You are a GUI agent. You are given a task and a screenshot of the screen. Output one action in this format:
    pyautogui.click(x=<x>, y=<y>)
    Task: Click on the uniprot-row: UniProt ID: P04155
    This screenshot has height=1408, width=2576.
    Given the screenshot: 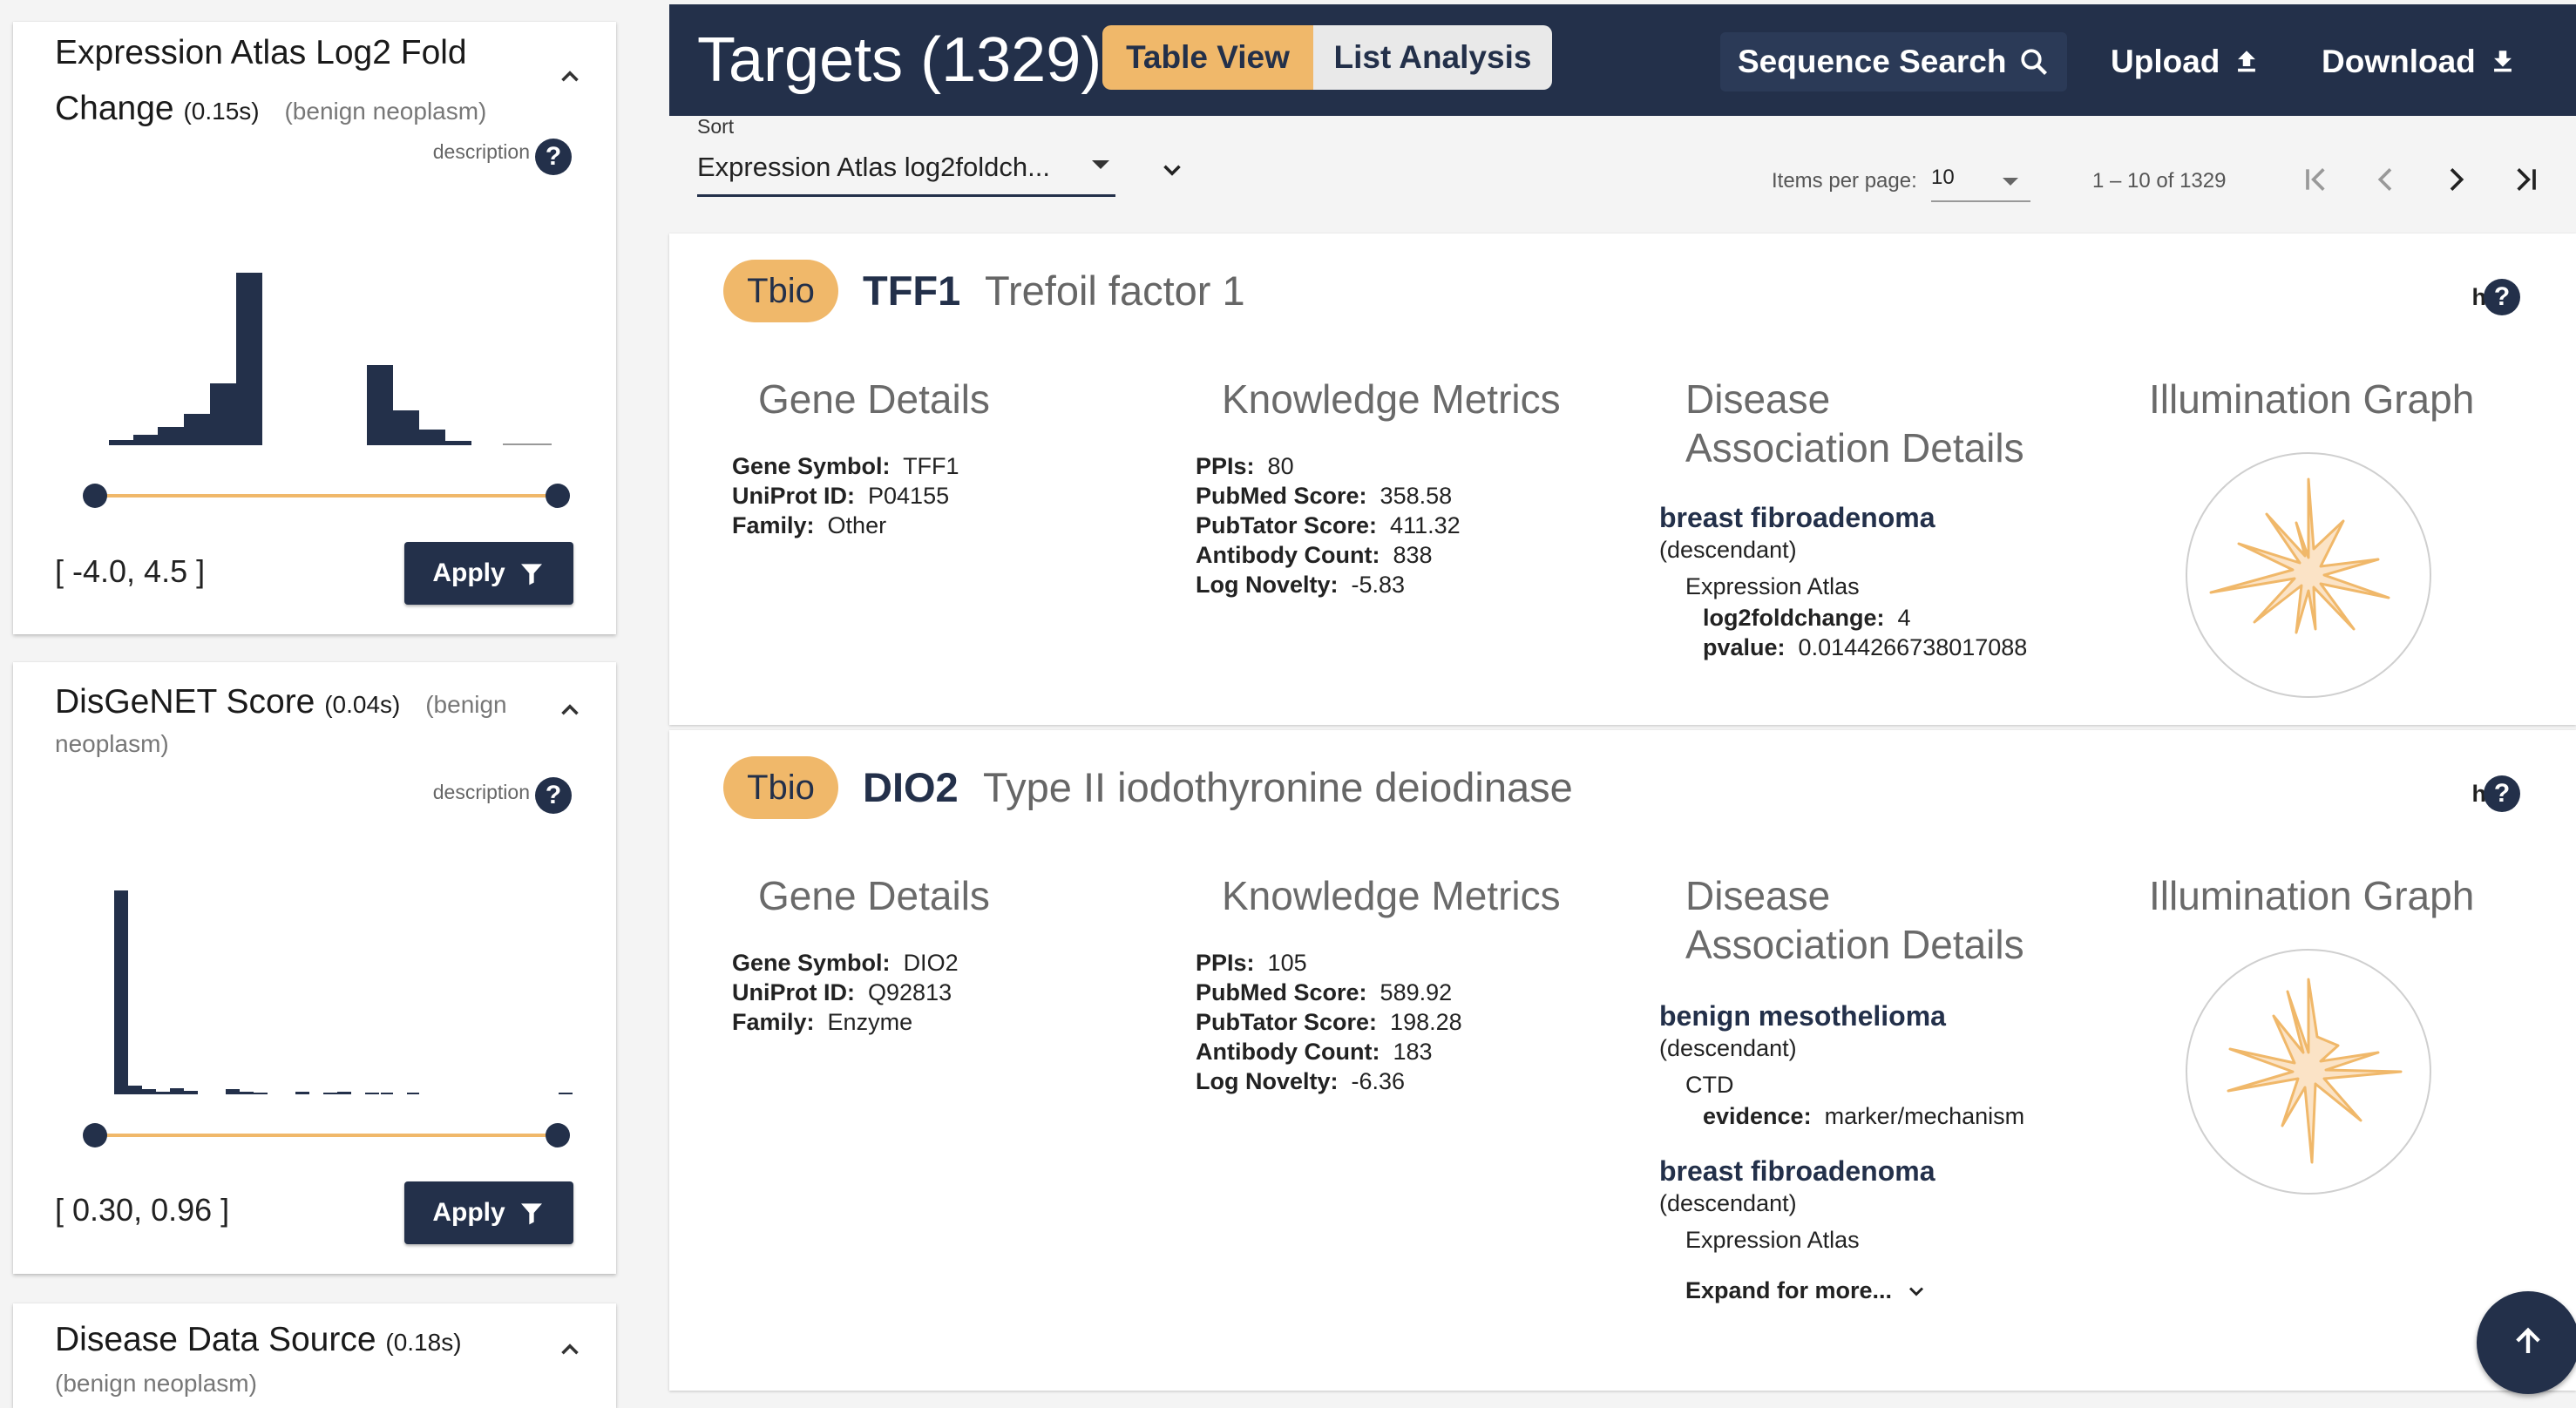 What is the action you would take?
    pyautogui.click(x=841, y=496)
    